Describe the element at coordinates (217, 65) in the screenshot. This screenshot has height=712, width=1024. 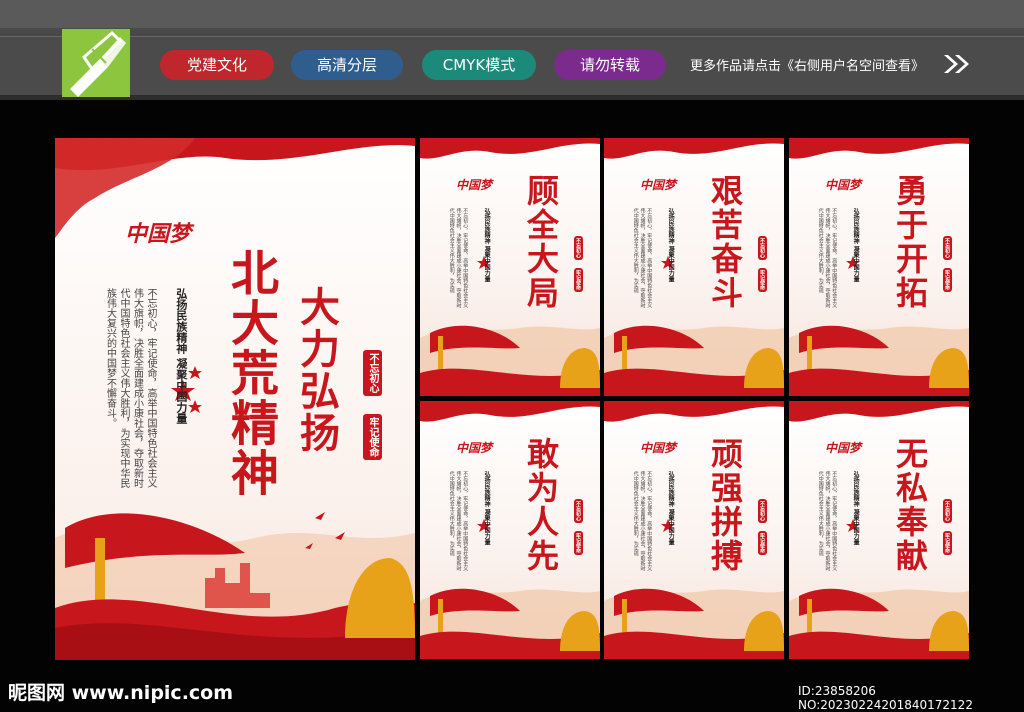
I see `tag-party-culture: 党建文化` at that location.